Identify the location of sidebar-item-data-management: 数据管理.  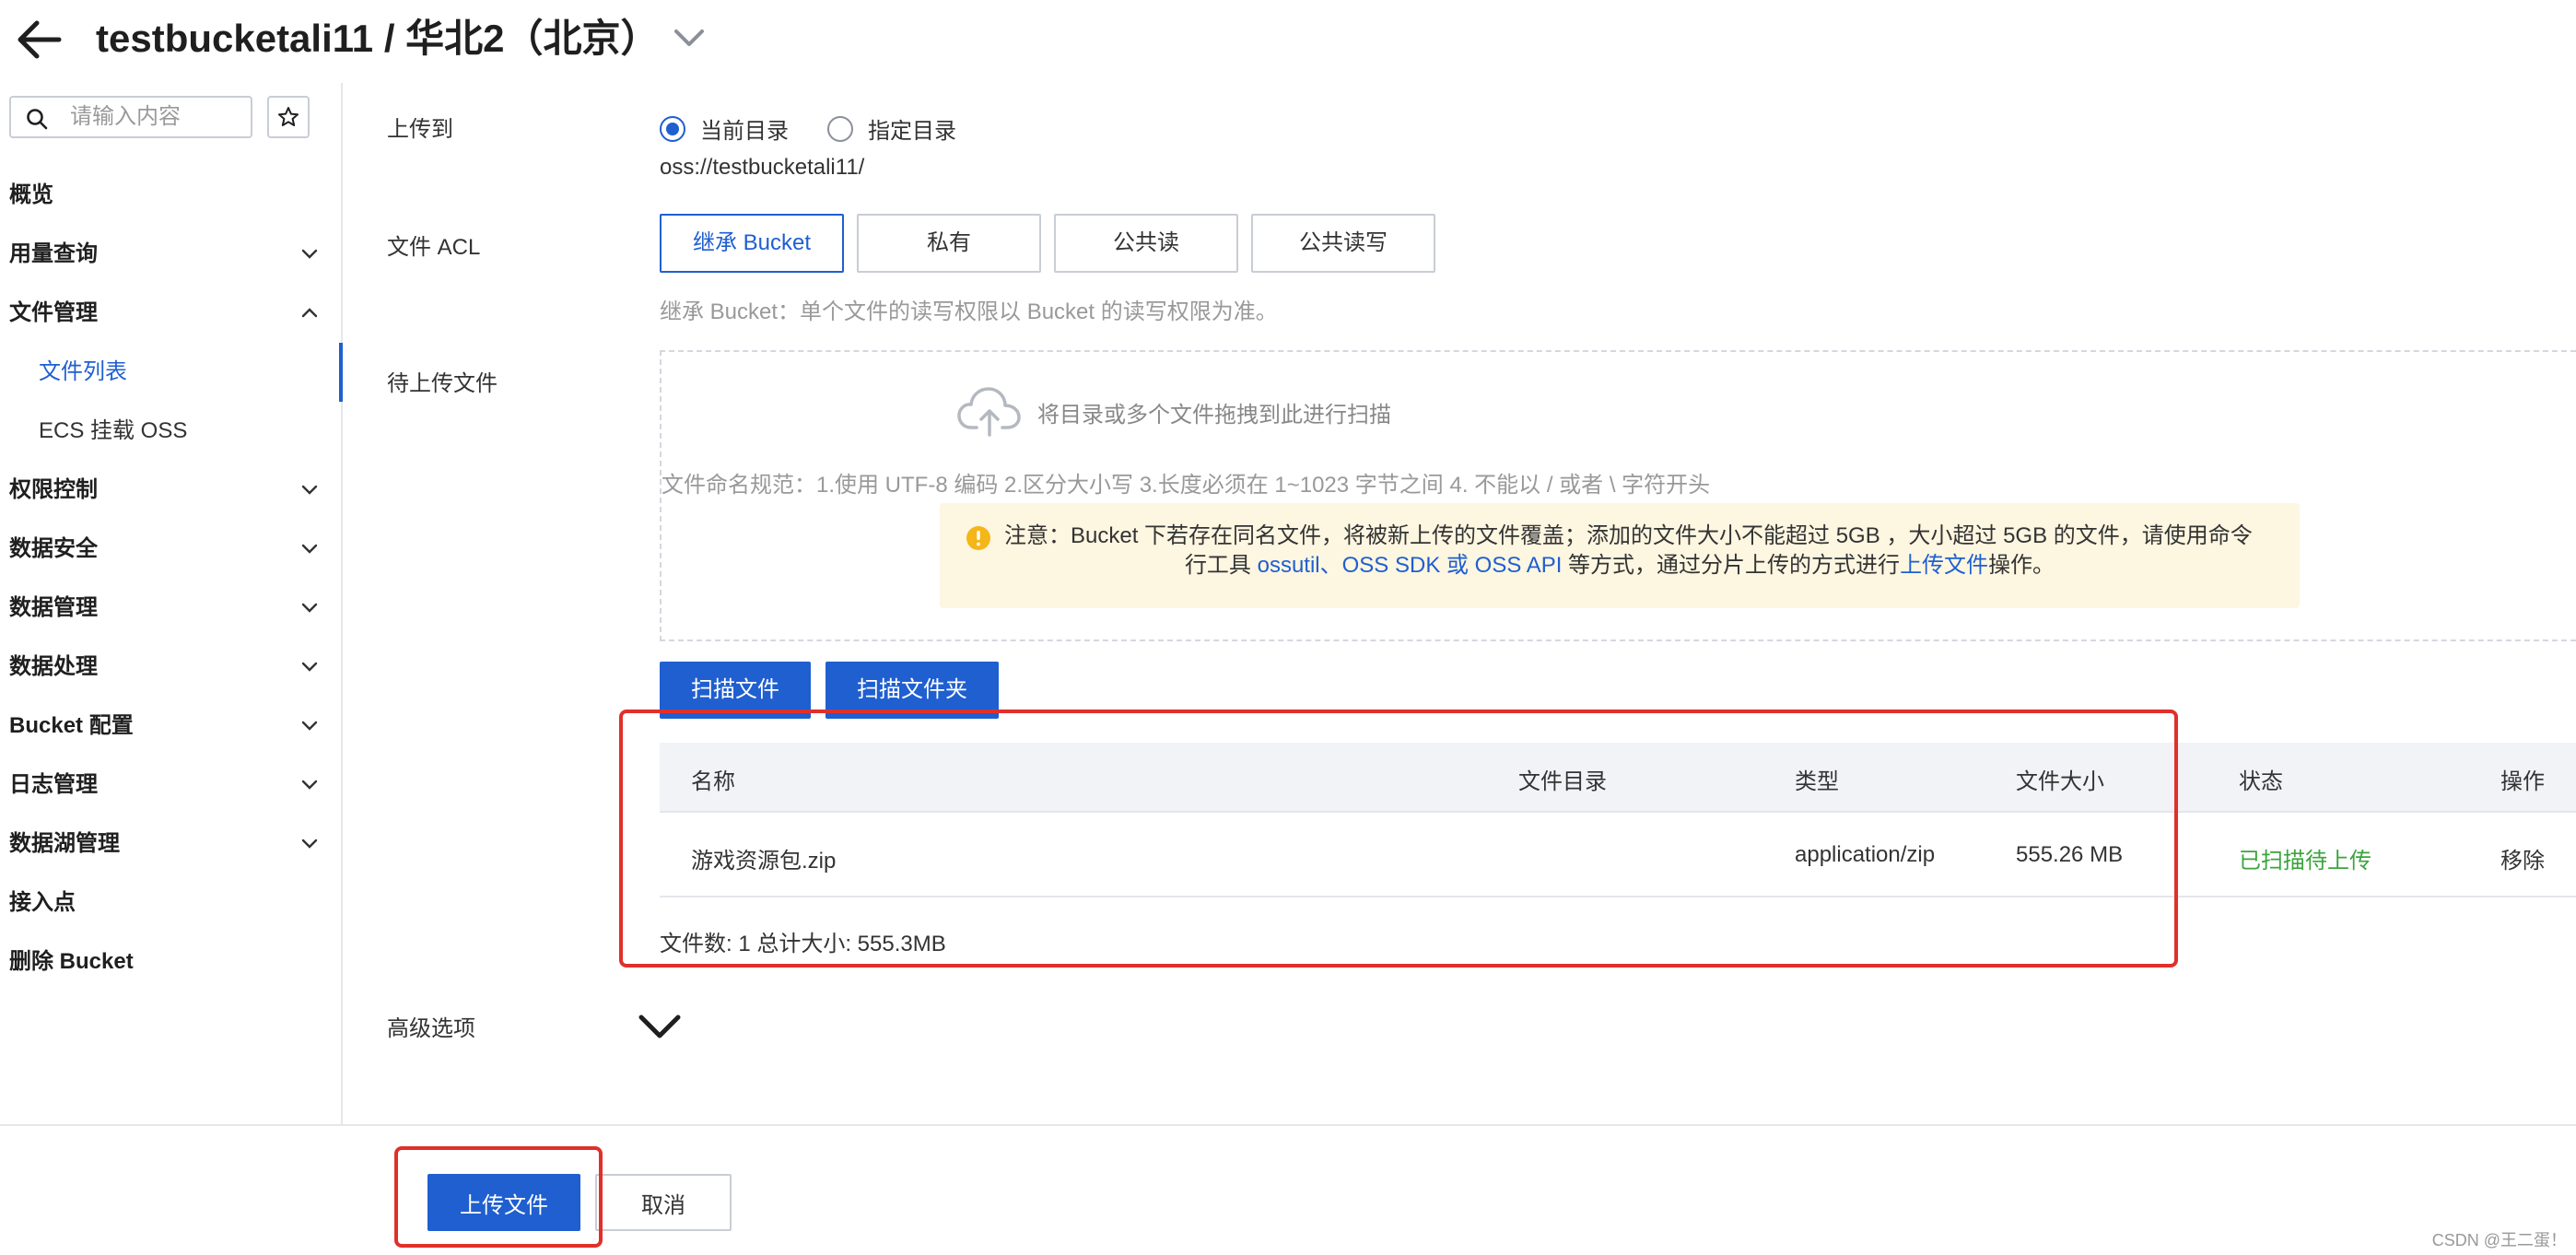
(170, 608).